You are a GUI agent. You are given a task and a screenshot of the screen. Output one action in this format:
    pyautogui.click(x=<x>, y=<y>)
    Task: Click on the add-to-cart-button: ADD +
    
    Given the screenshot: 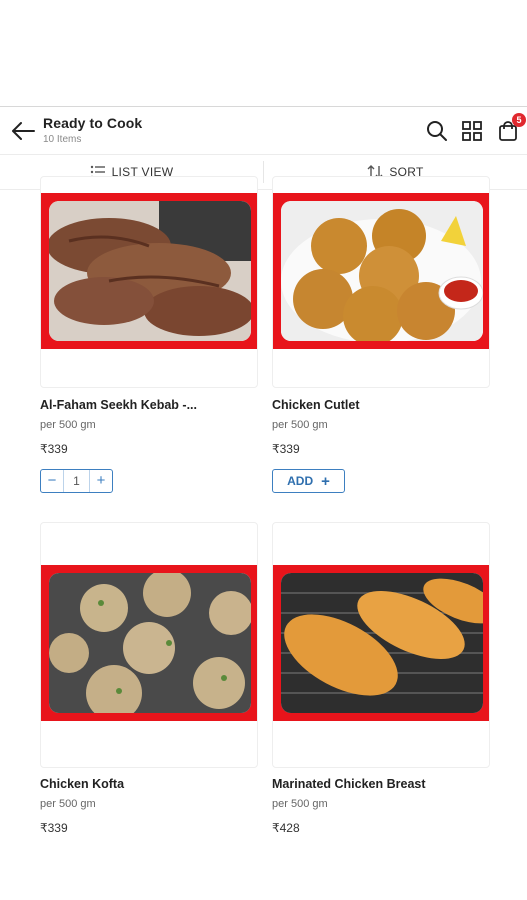 What is the action you would take?
    pyautogui.click(x=308, y=481)
    